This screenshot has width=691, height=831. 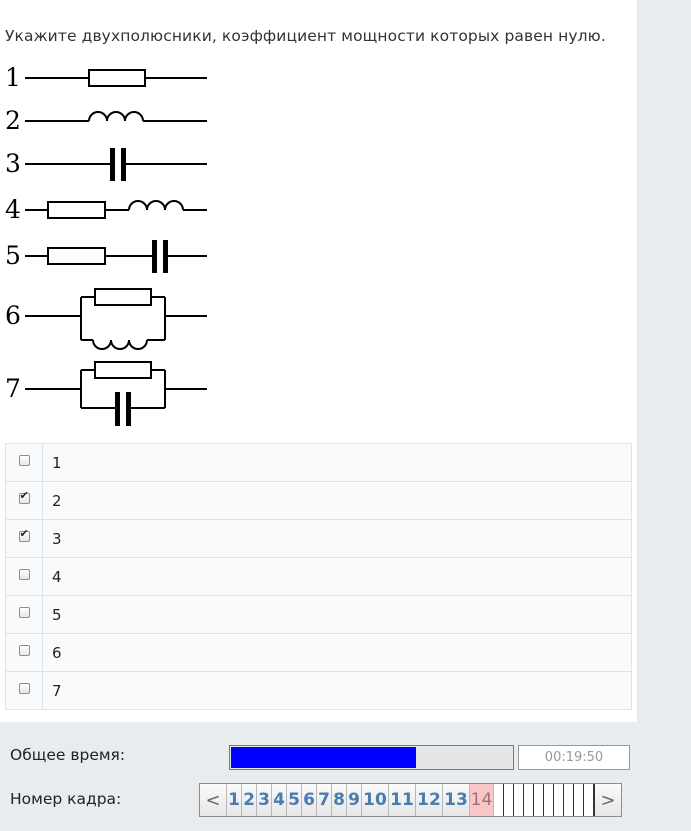 What do you see at coordinates (402, 800) in the screenshot?
I see `frame-button-11: 11` at bounding box center [402, 800].